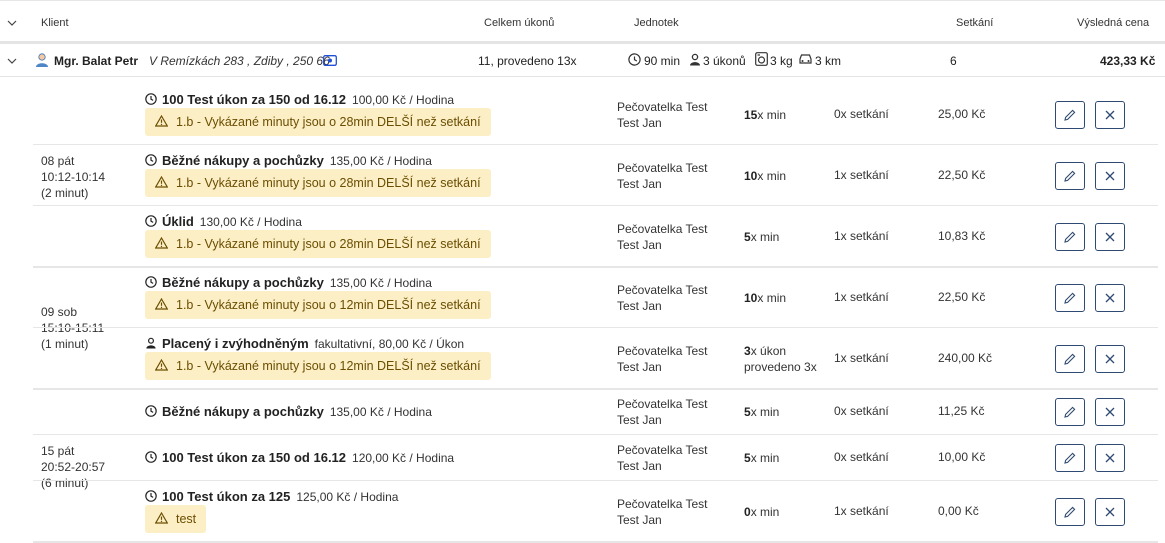 The image size is (1165, 543). Describe the element at coordinates (226, 496) in the screenshot. I see `service-name: 100 Test úkon za 125` at that location.